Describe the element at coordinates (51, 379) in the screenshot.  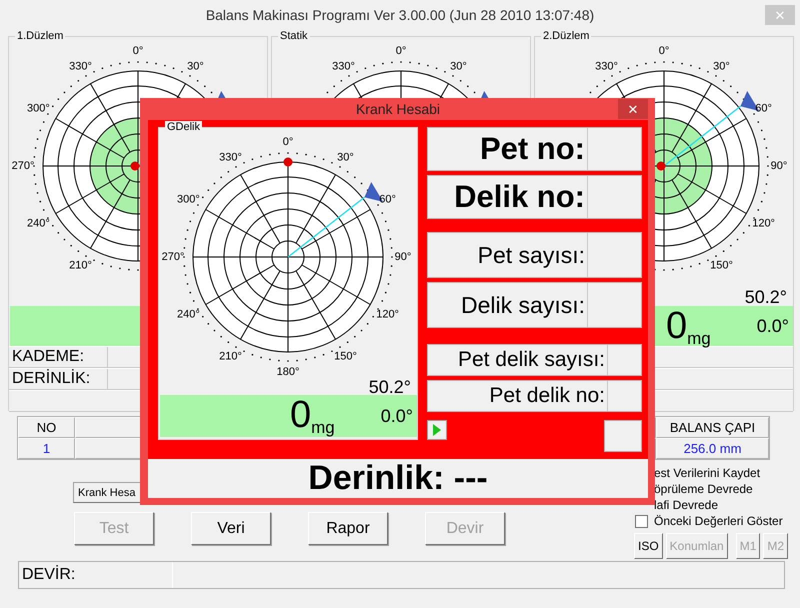
I see `row-label: DERİNLİK:` at that location.